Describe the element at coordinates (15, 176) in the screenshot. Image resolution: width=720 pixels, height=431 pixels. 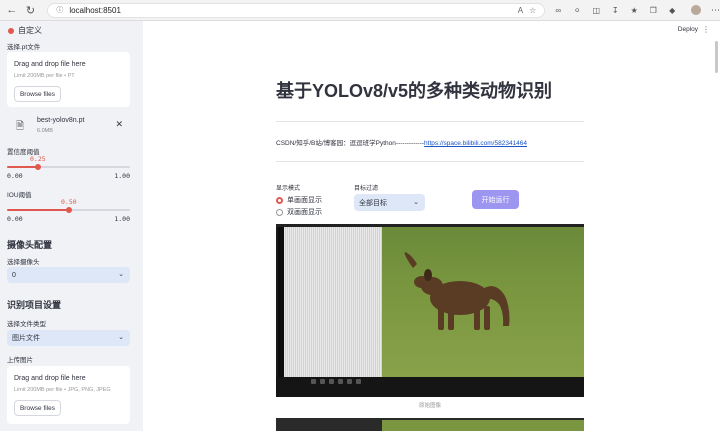
I see `conf-min: 0.00` at that location.